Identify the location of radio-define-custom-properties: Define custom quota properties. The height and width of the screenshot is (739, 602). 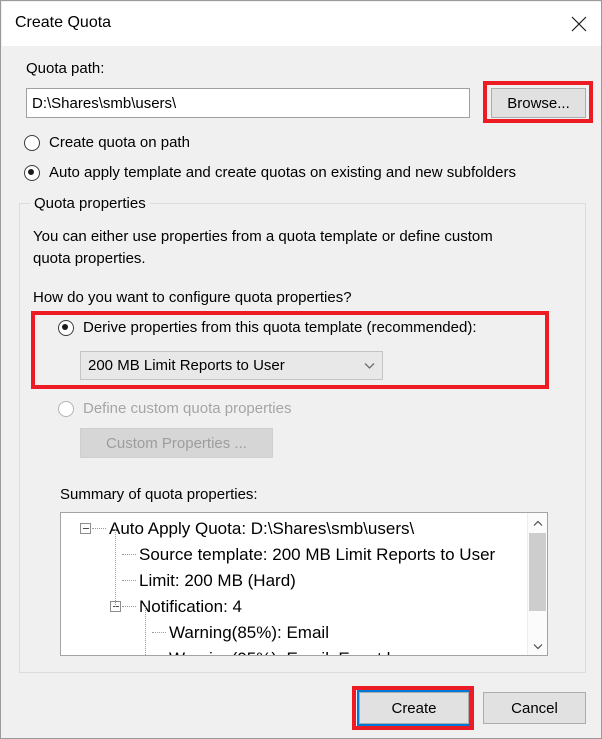
(174, 408).